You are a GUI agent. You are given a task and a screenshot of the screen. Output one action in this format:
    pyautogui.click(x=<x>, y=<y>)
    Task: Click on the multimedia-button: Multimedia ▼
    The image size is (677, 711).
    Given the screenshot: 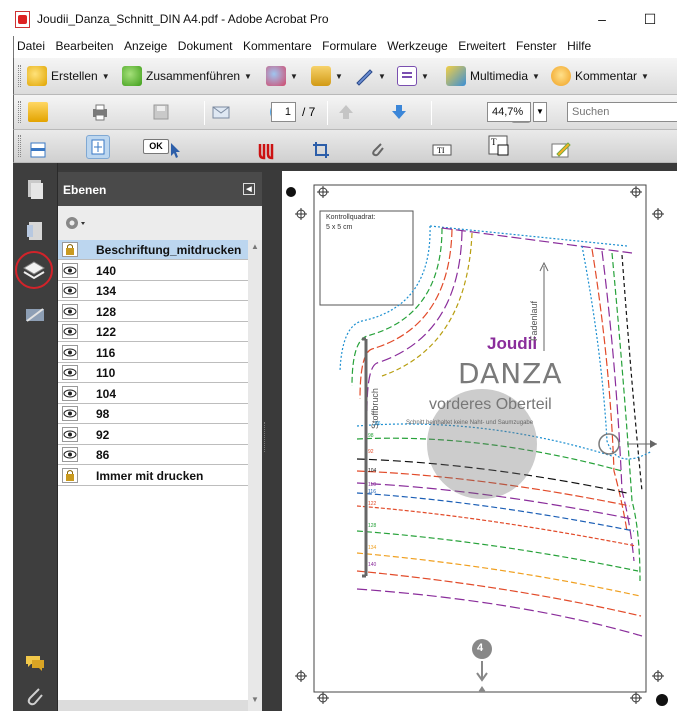 What is the action you would take?
    pyautogui.click(x=493, y=76)
    